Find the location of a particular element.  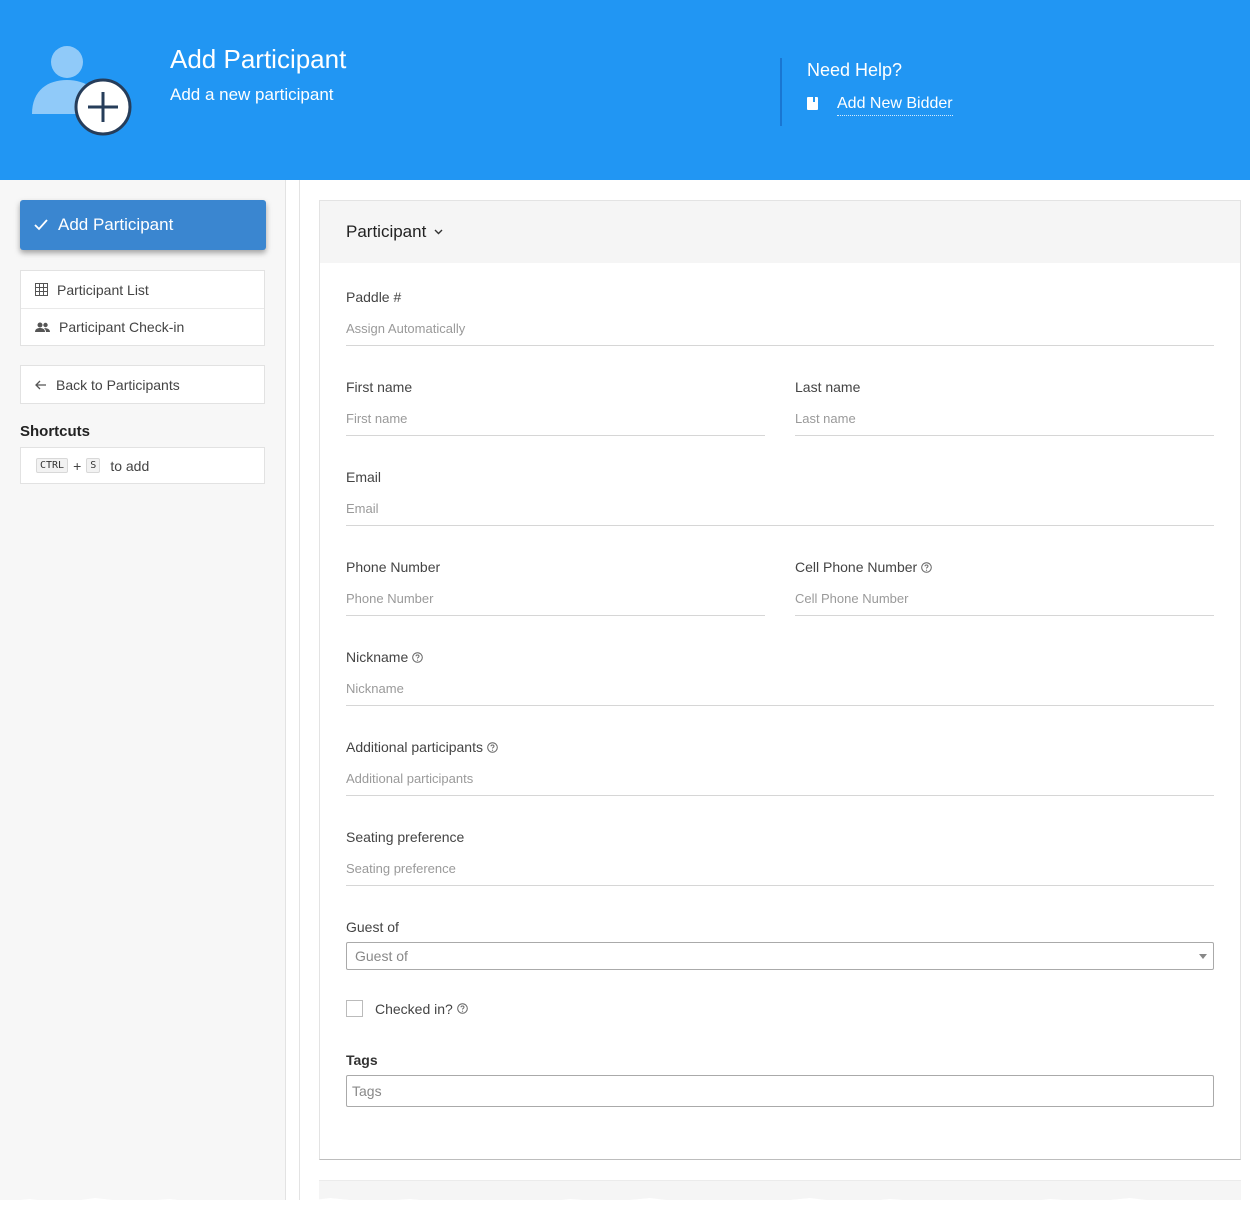

paddle-field: Paddle # is located at coordinates (780, 317).